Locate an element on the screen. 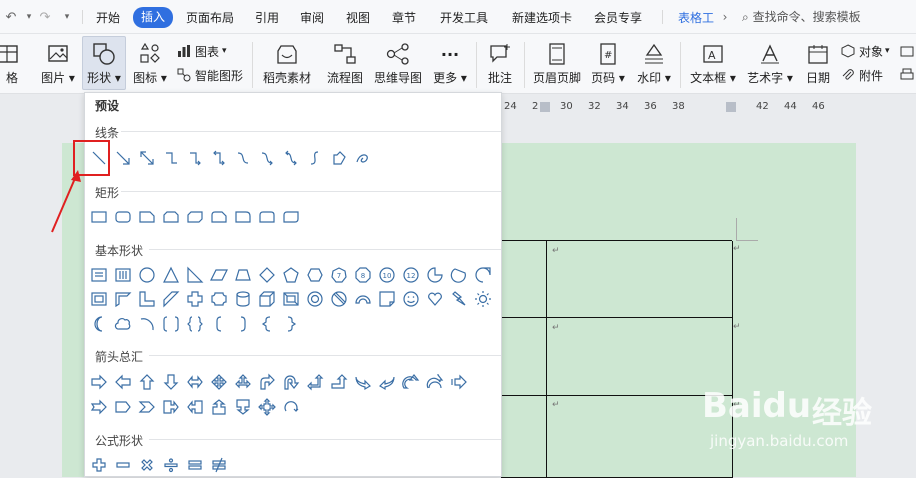 The height and width of the screenshot is (478, 916). comment-button: 批注 is located at coordinates (500, 59).